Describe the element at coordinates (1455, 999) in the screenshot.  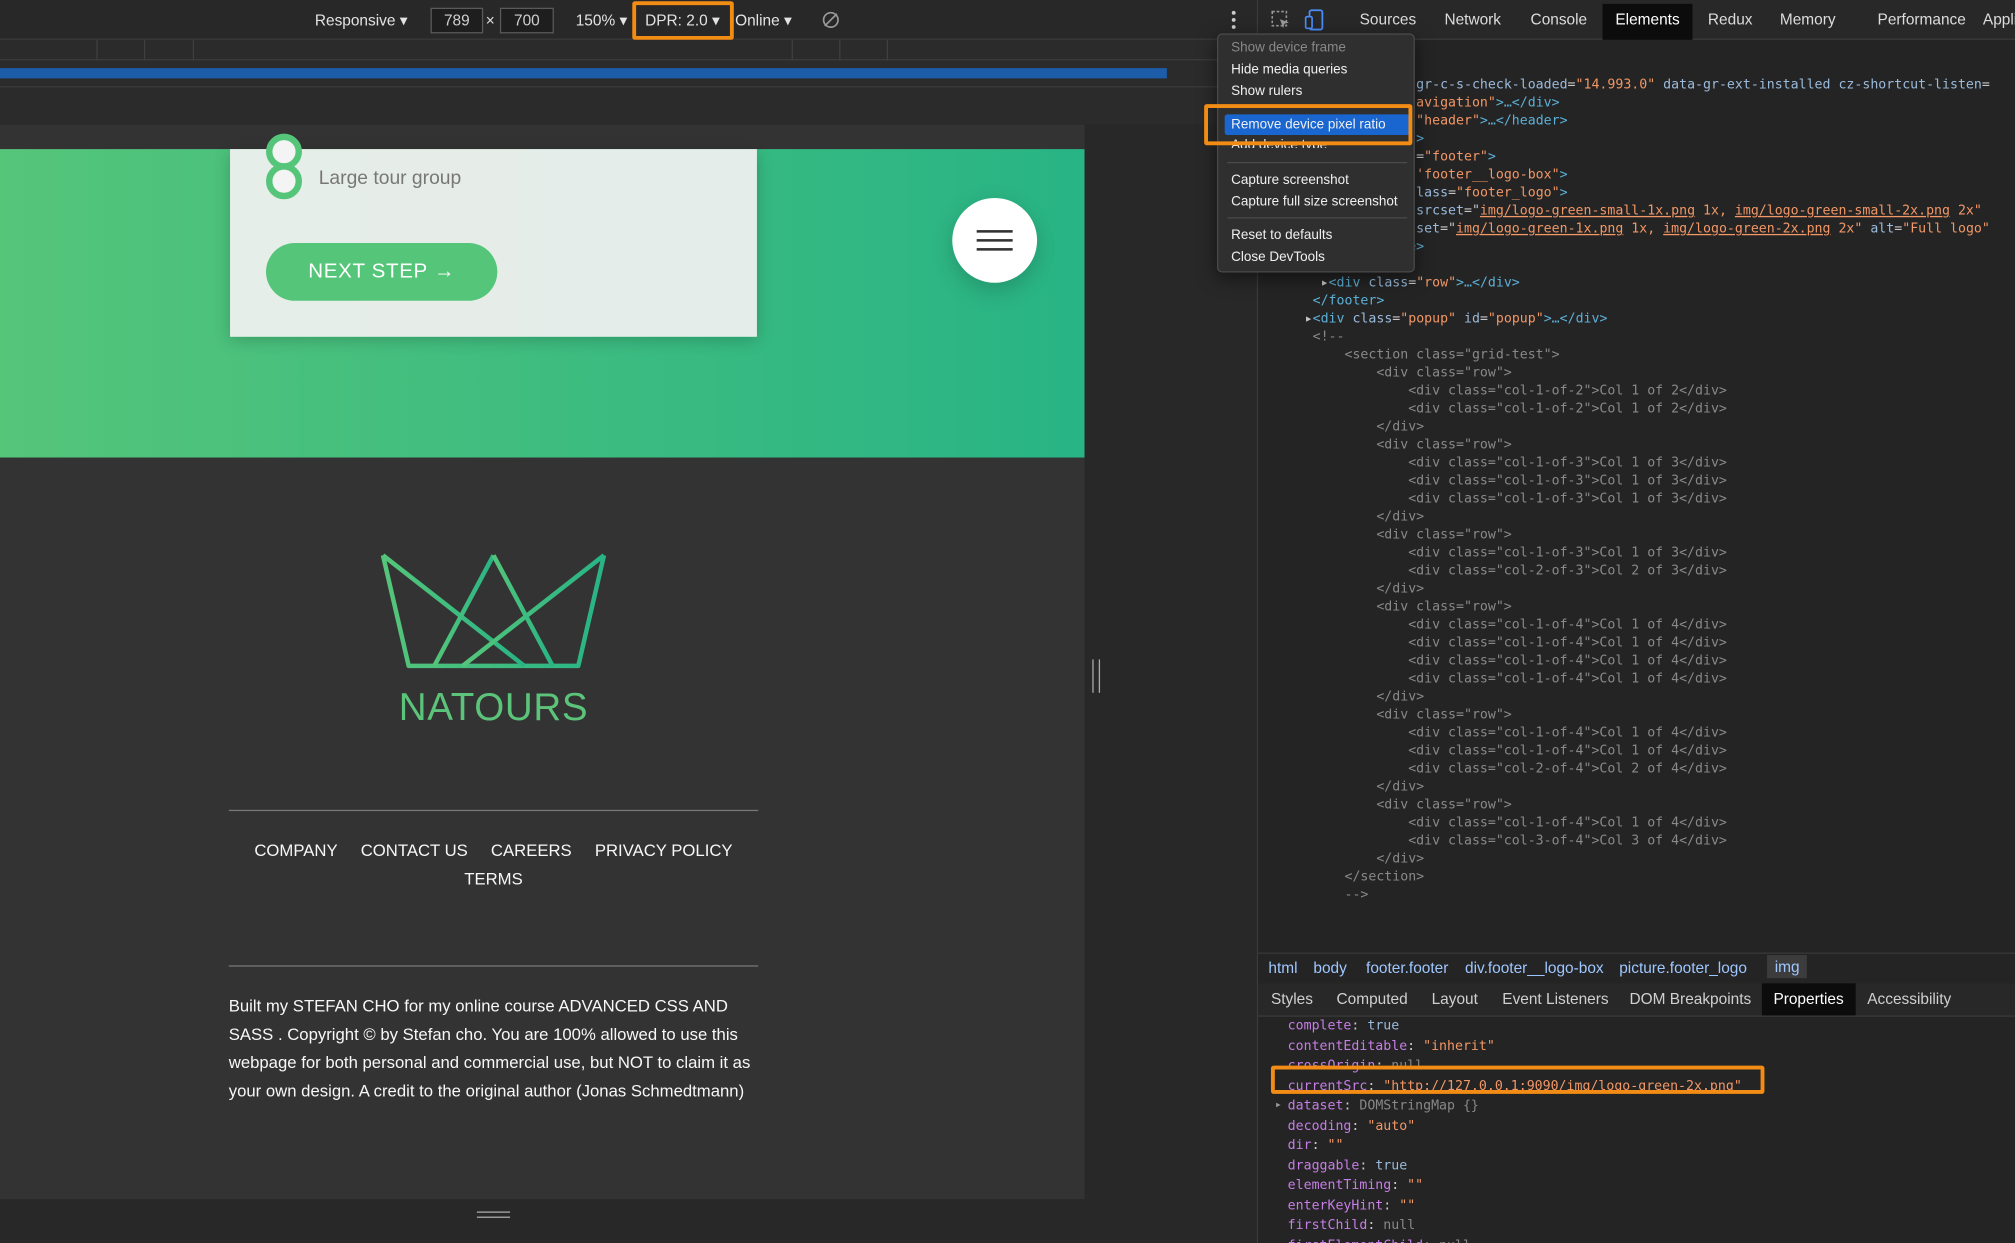
I see `tab-layout: Layout` at that location.